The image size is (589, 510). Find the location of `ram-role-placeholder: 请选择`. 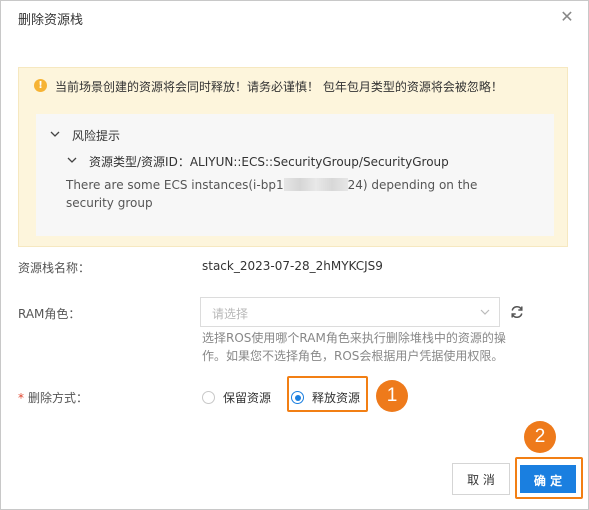

ram-role-placeholder: 请选择 is located at coordinates (230, 314).